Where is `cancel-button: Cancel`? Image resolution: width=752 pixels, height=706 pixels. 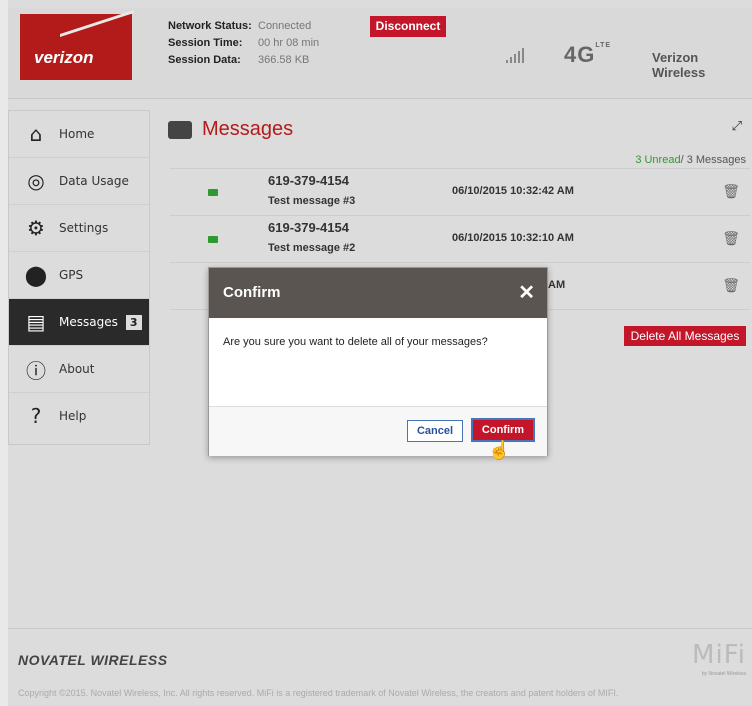
cancel-button: Cancel is located at coordinates (435, 431).